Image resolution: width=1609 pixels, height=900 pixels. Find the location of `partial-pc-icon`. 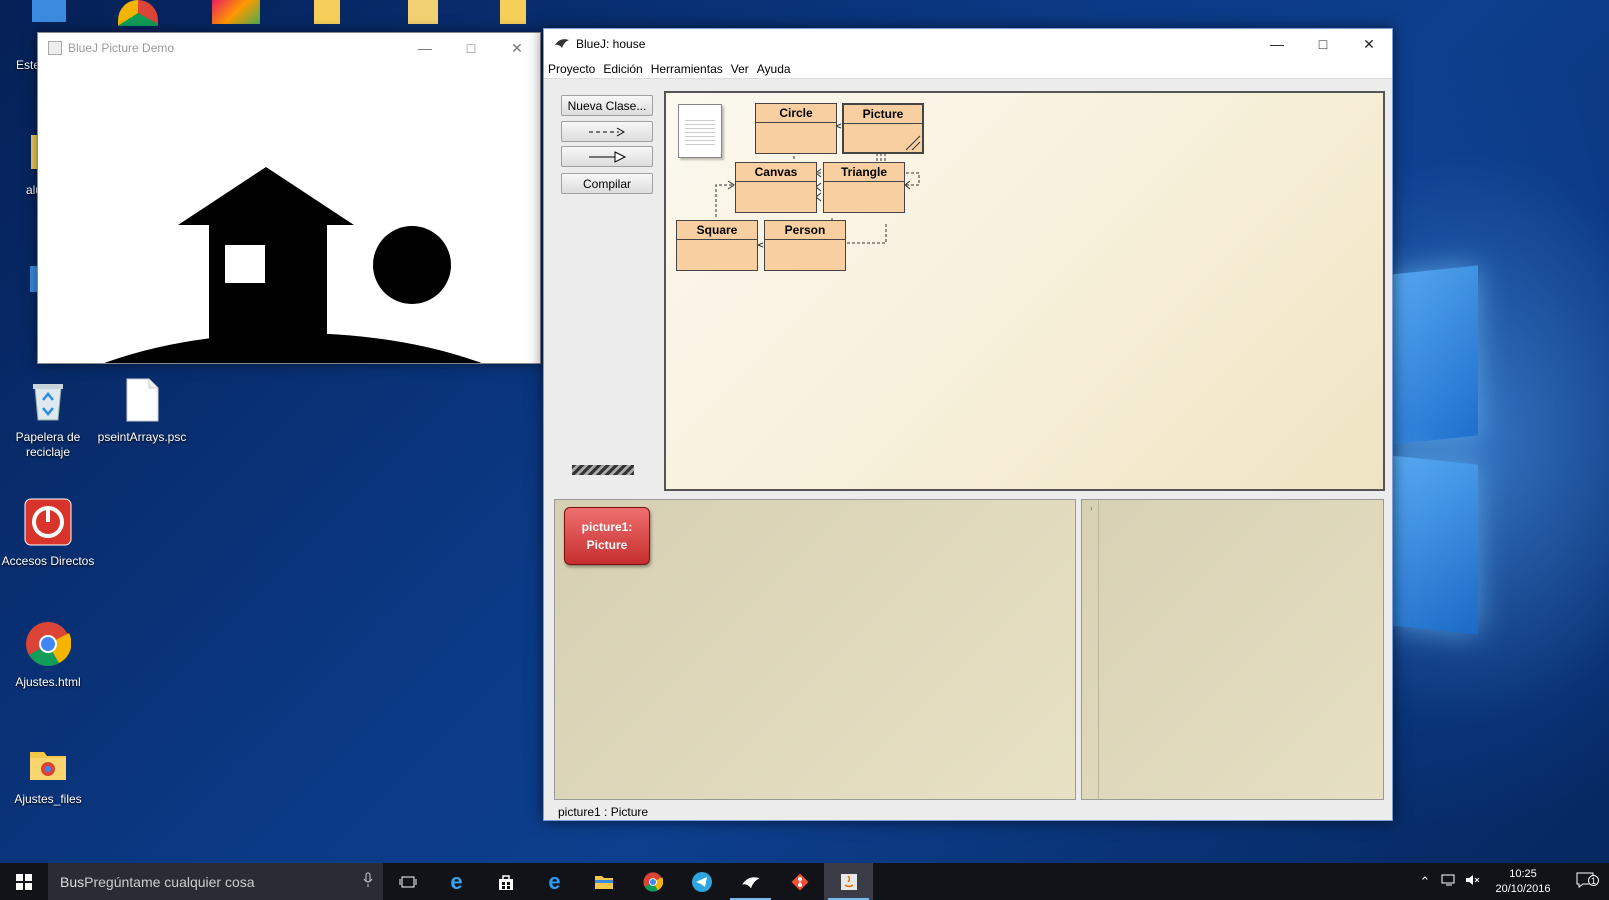

partial-pc-icon is located at coordinates (49, 11).